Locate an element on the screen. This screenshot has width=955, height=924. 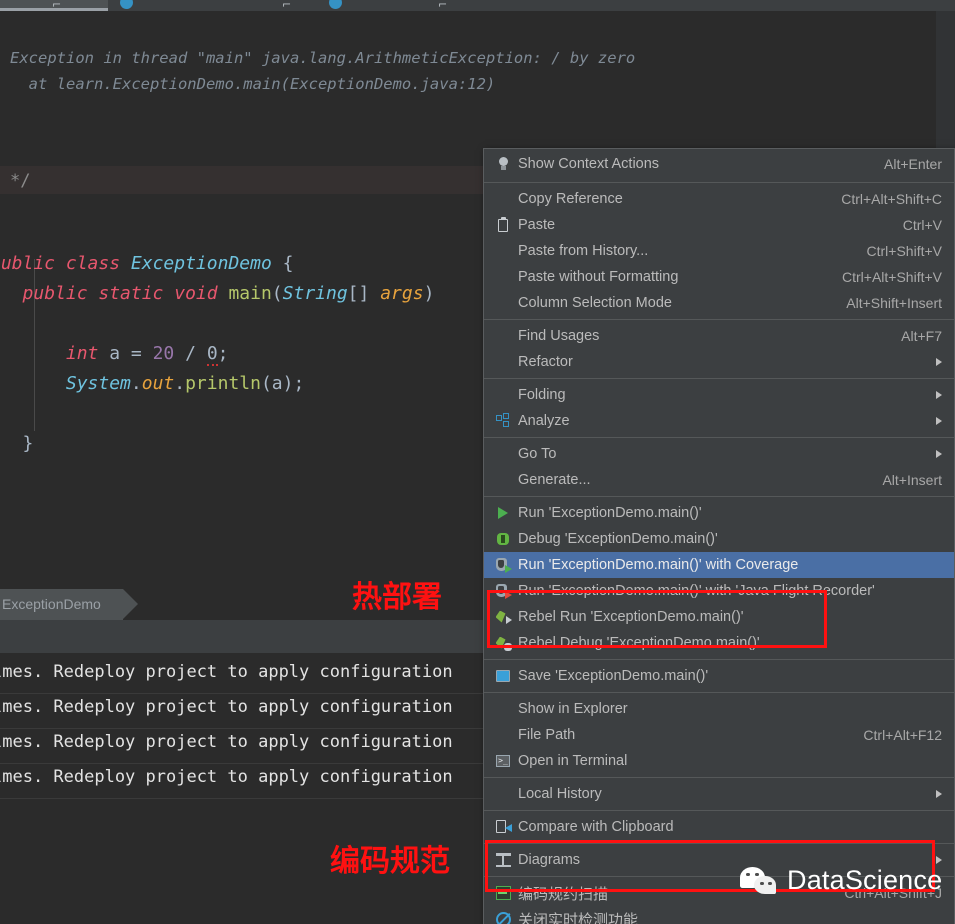
menu-item-label: Column Selection Mode is located at coordinates (595, 303).